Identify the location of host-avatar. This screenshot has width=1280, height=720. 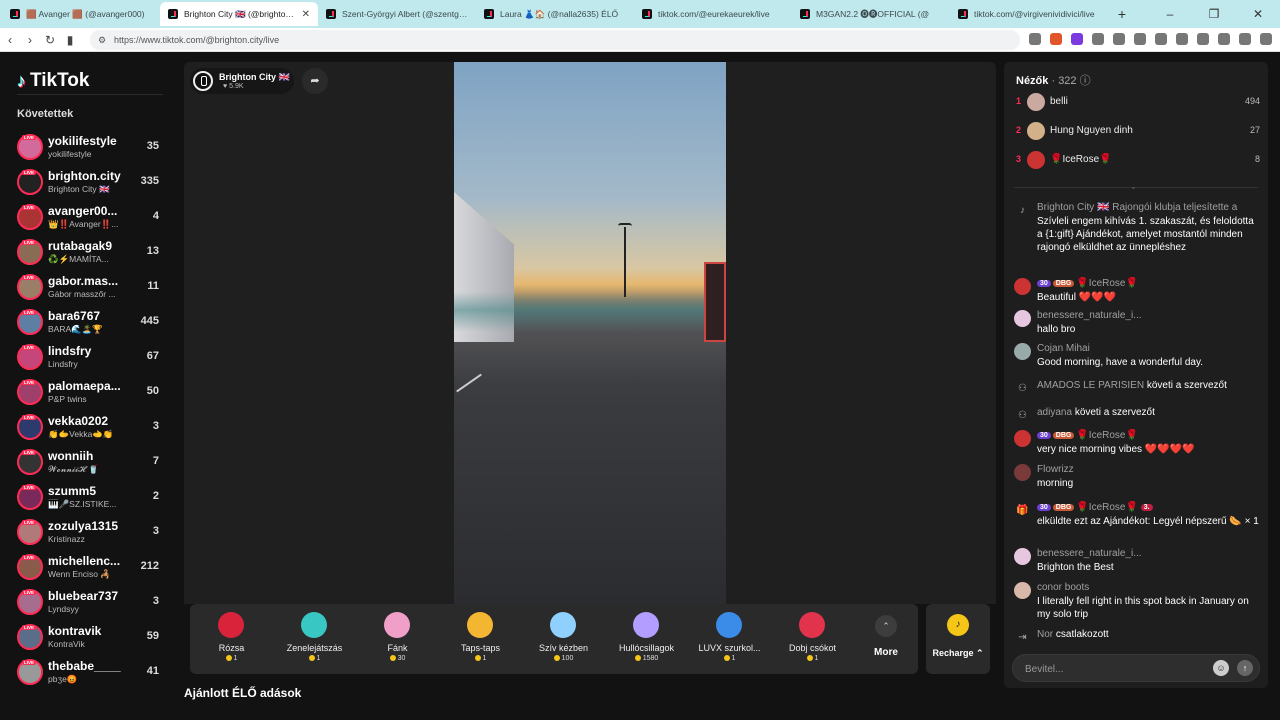
(203, 81).